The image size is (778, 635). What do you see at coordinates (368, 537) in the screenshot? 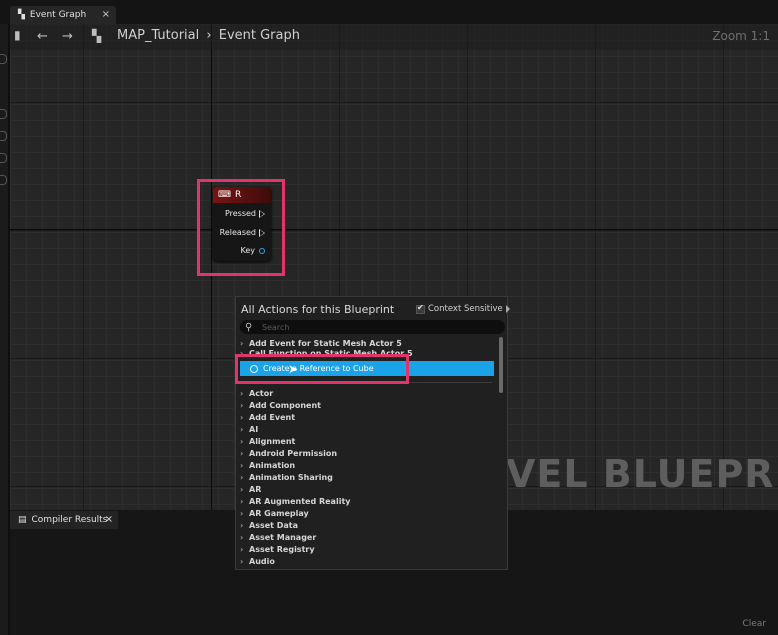
I see `category-item: › Asset Manager` at bounding box center [368, 537].